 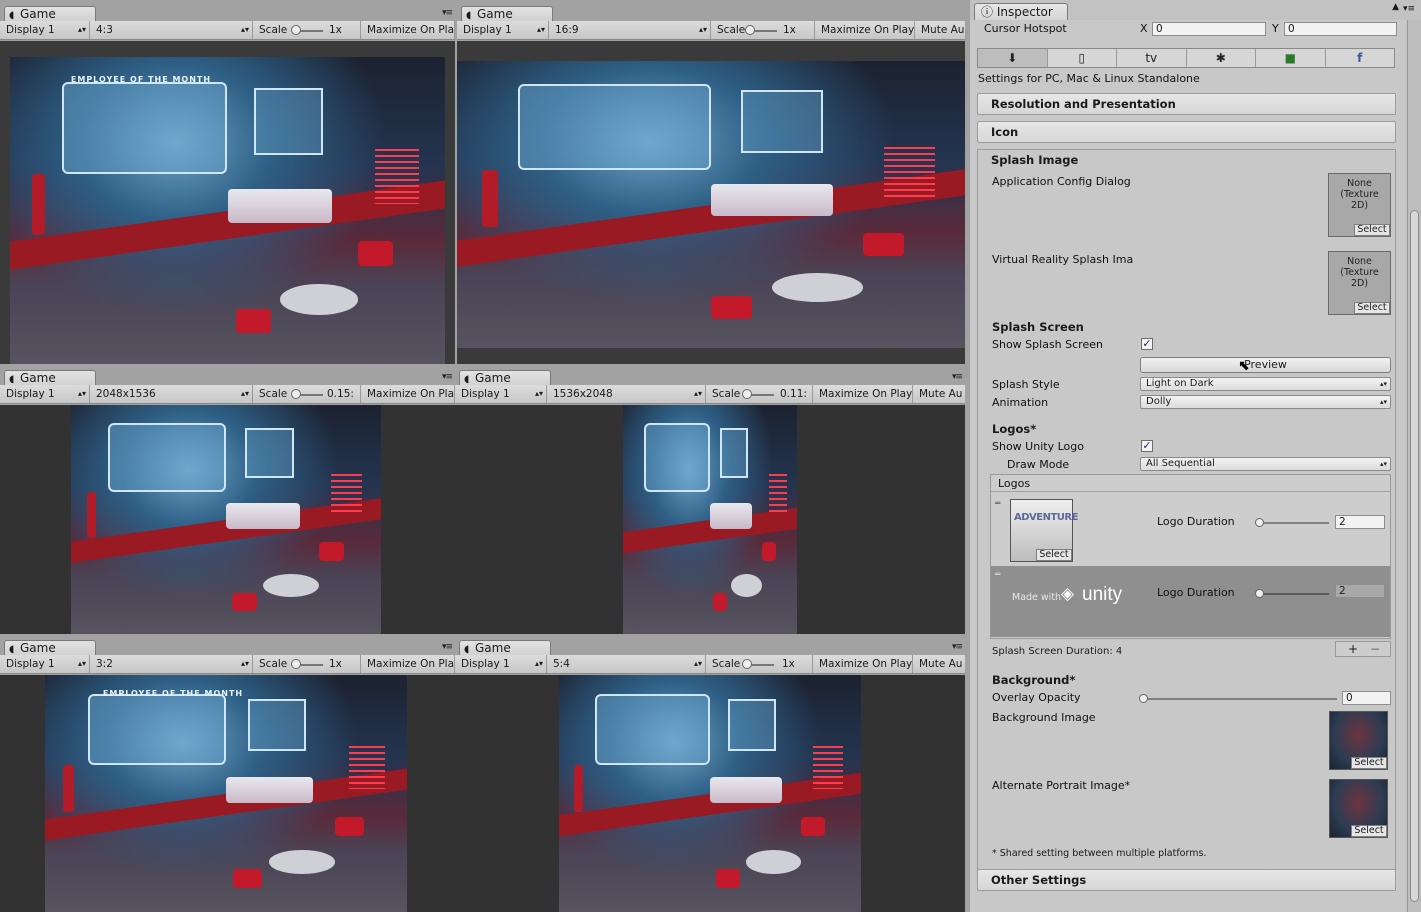 I want to click on android-icon: ✱, so click(x=1221, y=58).